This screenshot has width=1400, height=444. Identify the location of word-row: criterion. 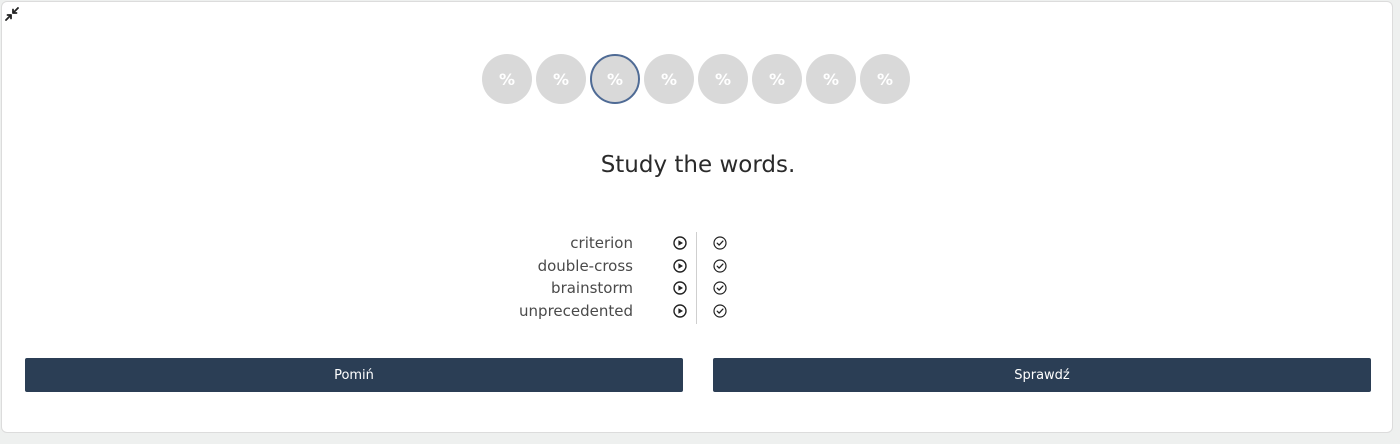
(602, 243).